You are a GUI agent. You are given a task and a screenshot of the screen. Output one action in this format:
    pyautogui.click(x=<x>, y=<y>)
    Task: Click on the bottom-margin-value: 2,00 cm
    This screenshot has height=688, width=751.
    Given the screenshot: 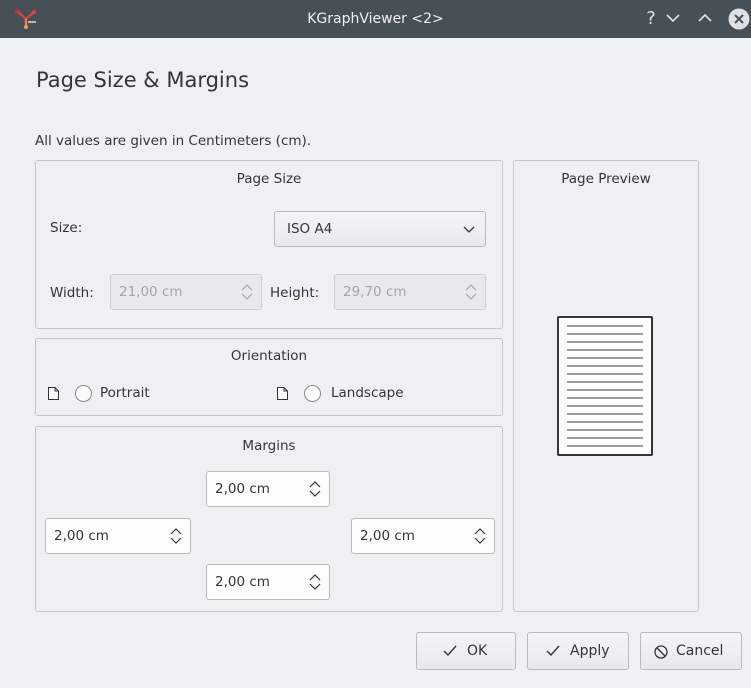 What is the action you would take?
    pyautogui.click(x=242, y=582)
    